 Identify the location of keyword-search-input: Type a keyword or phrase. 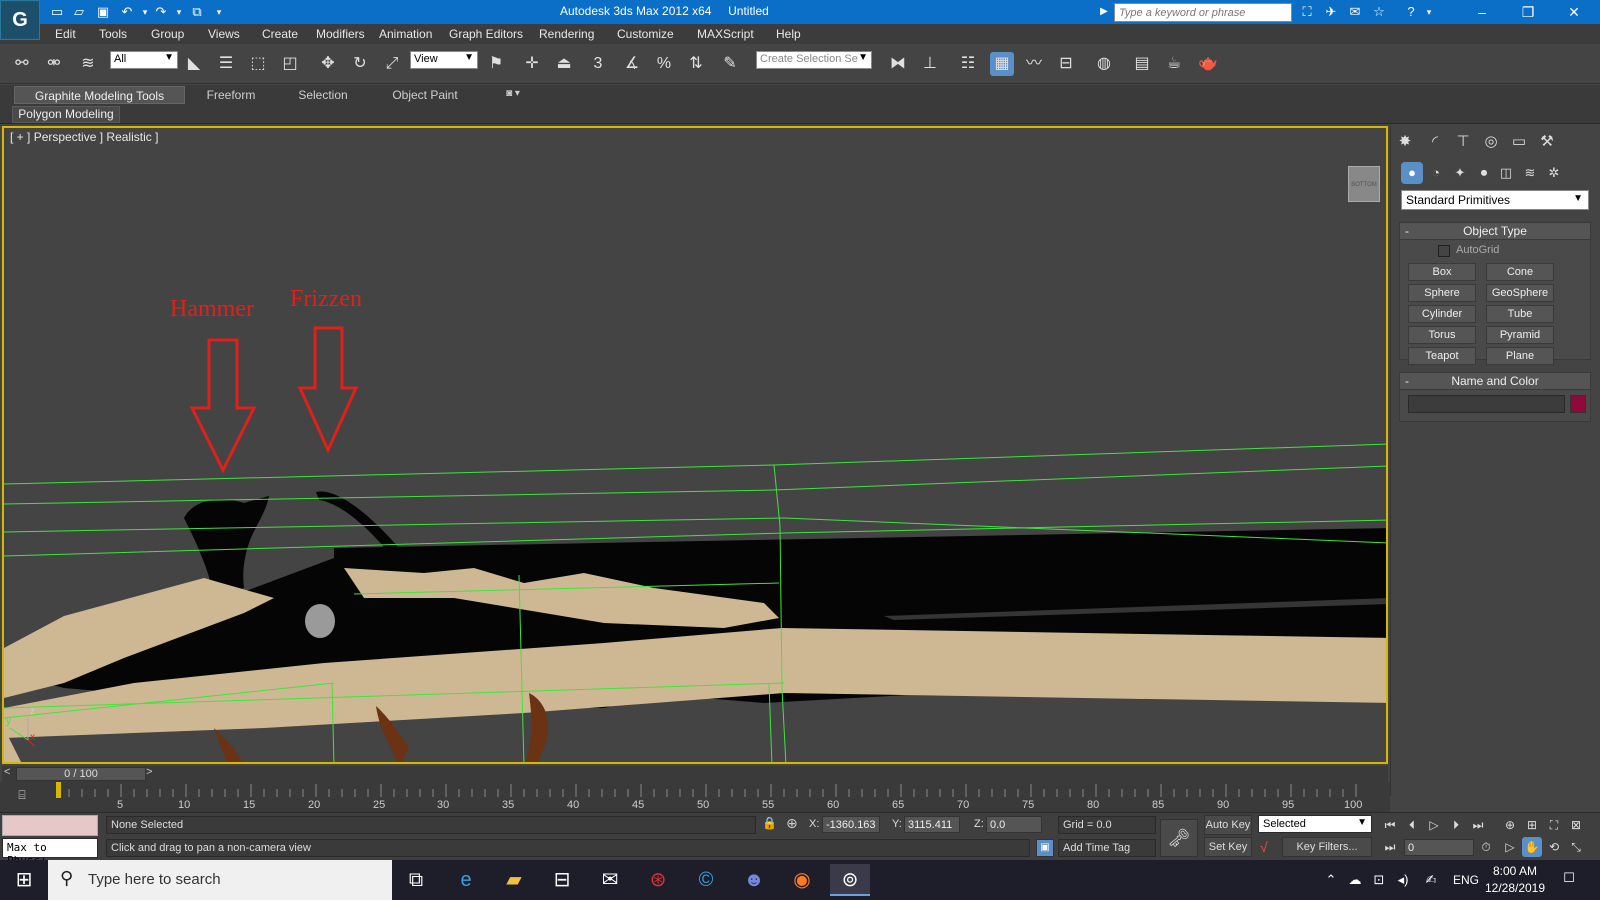
(1203, 12).